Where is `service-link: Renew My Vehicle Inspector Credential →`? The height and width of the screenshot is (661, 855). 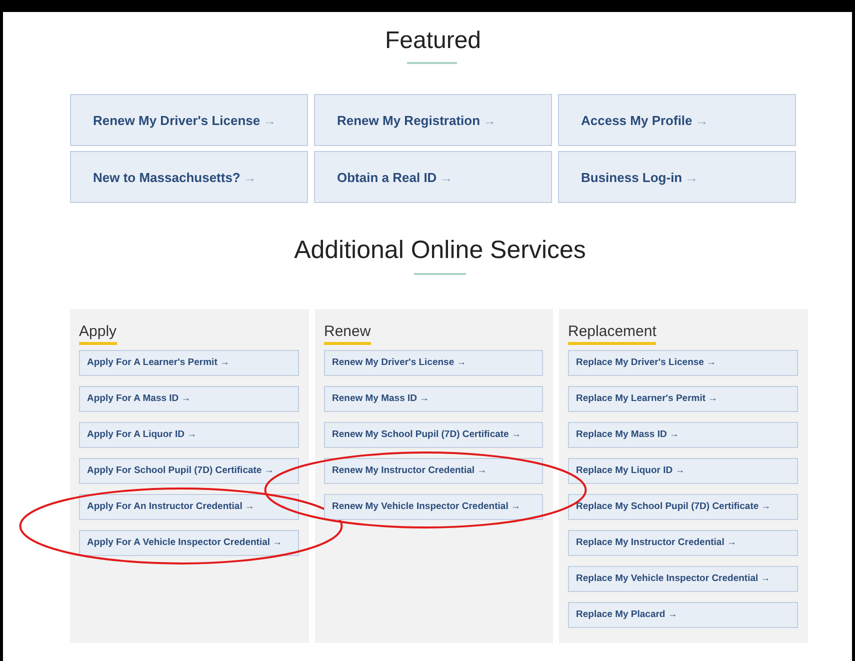 service-link: Renew My Vehicle Inspector Credential → is located at coordinates (433, 507).